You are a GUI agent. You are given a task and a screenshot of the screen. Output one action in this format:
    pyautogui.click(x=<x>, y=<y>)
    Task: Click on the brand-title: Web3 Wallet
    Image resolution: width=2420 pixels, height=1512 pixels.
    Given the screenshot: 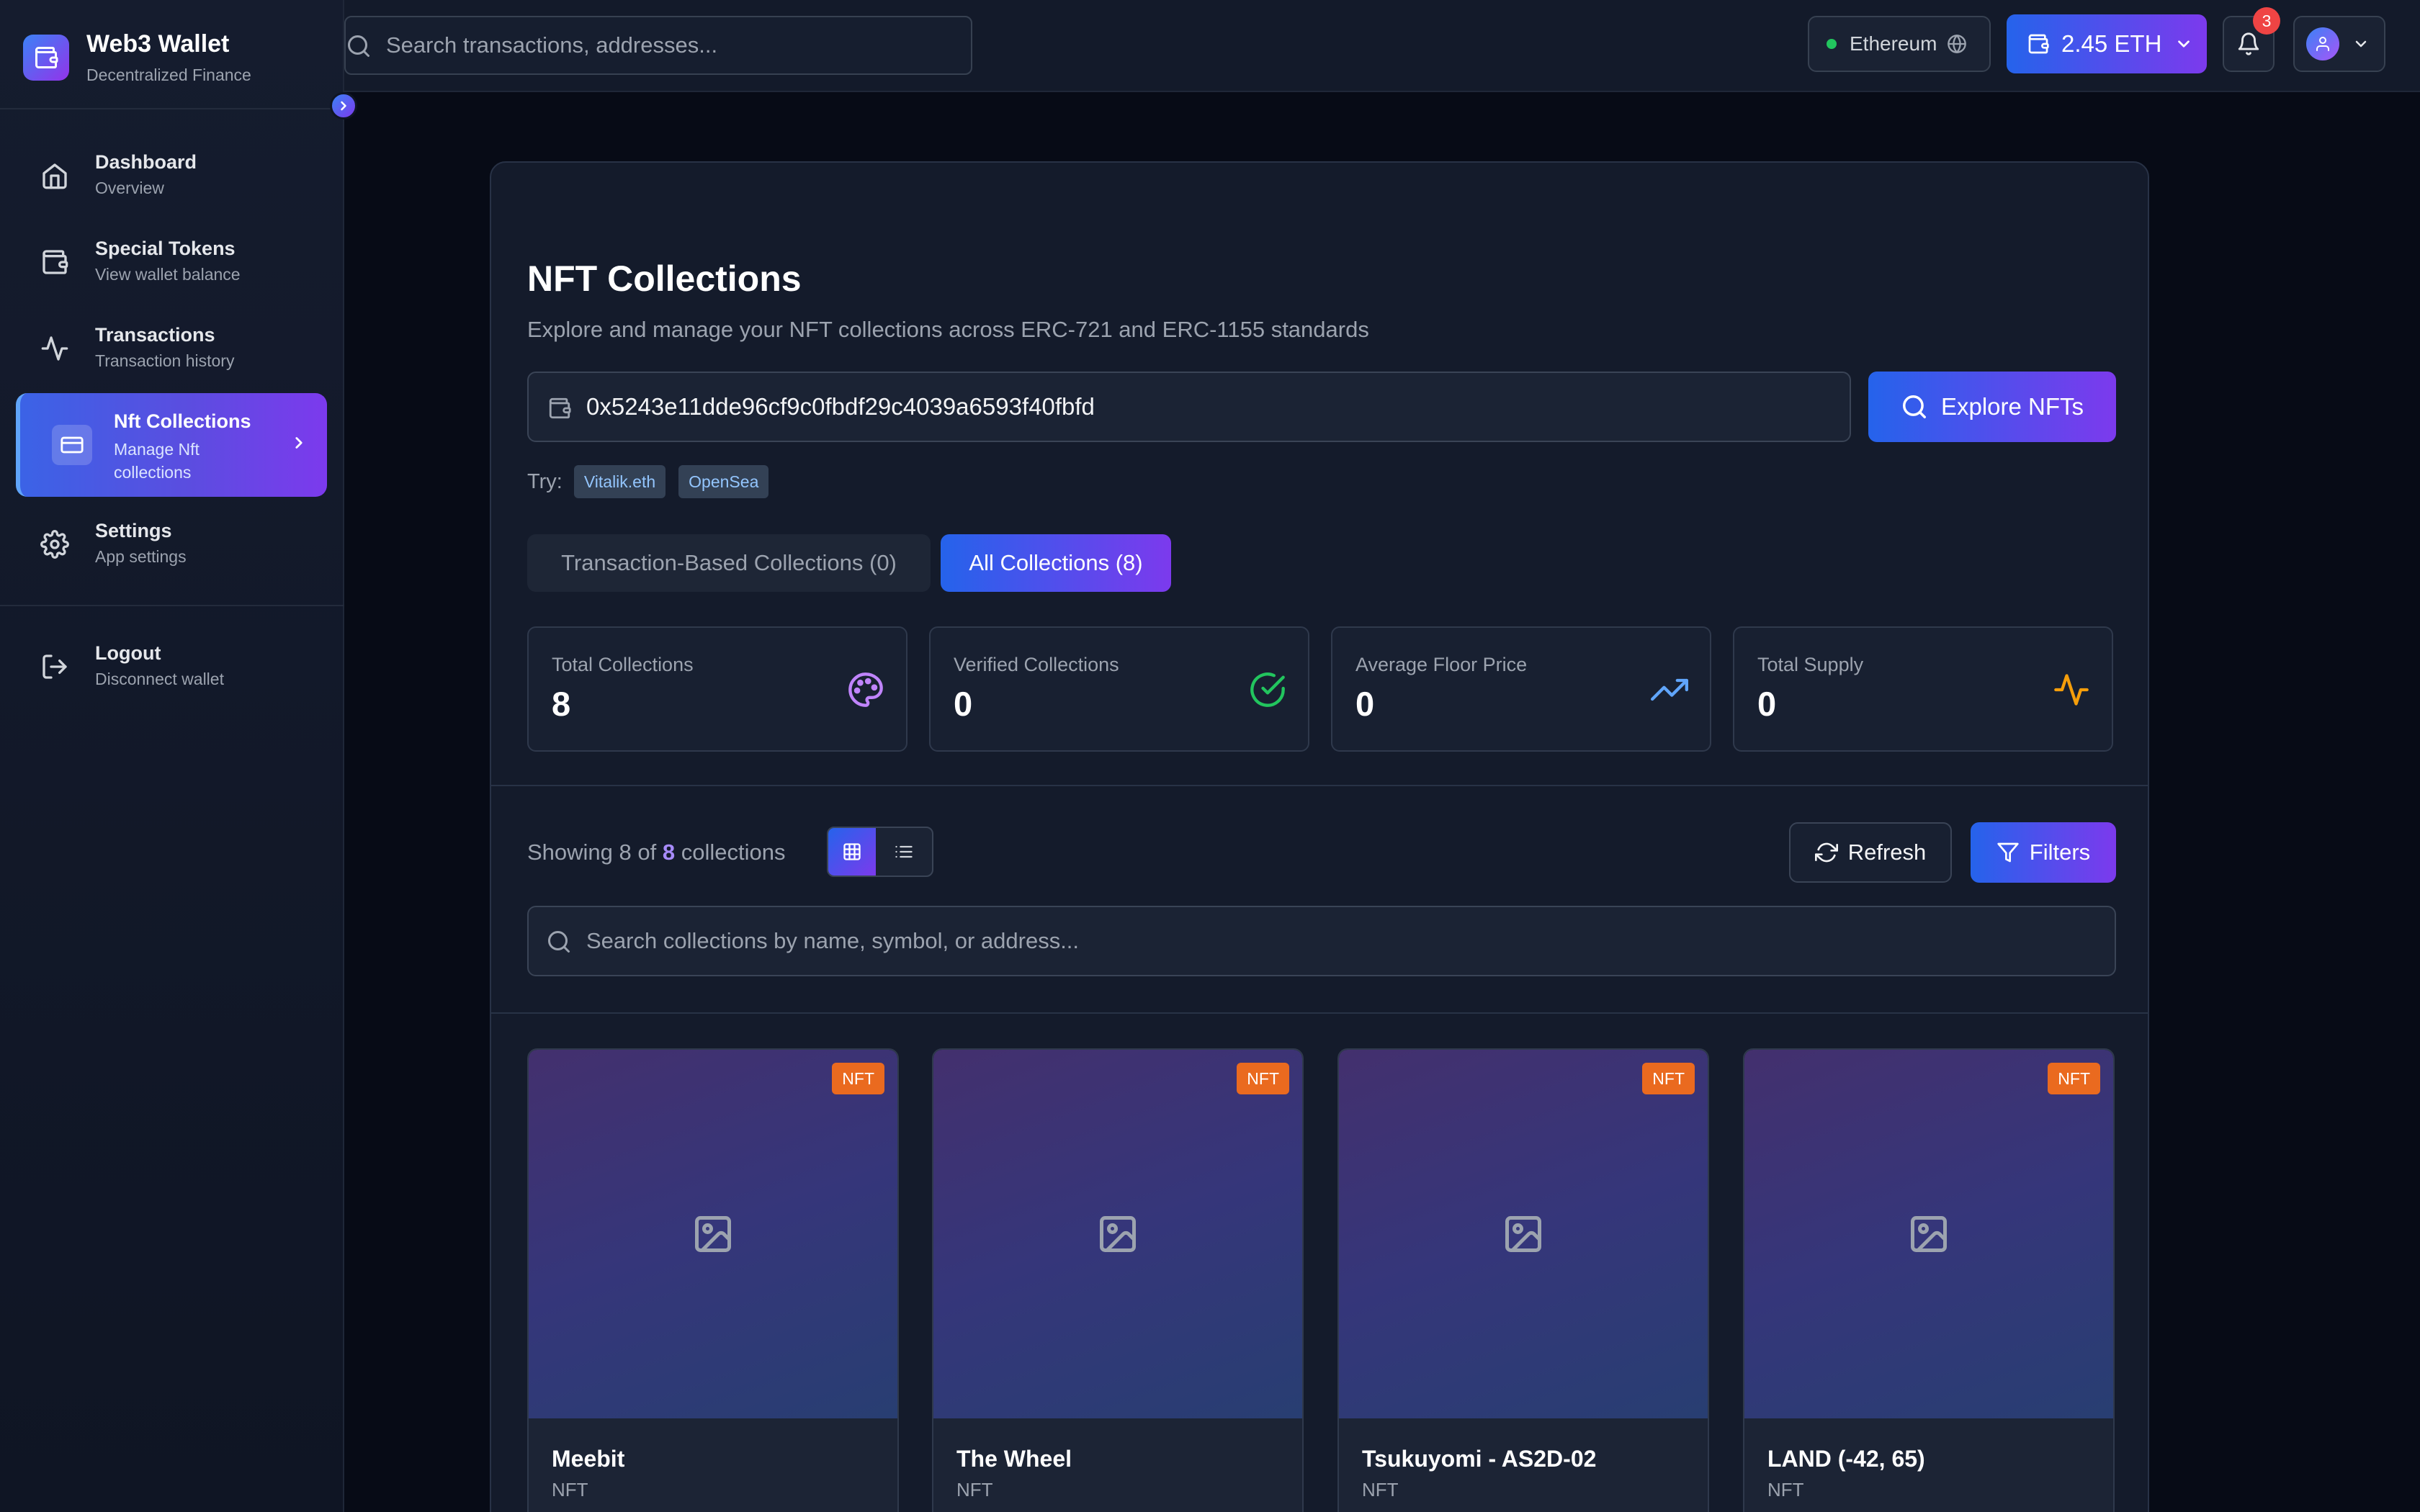 What is the action you would take?
    pyautogui.click(x=158, y=44)
    